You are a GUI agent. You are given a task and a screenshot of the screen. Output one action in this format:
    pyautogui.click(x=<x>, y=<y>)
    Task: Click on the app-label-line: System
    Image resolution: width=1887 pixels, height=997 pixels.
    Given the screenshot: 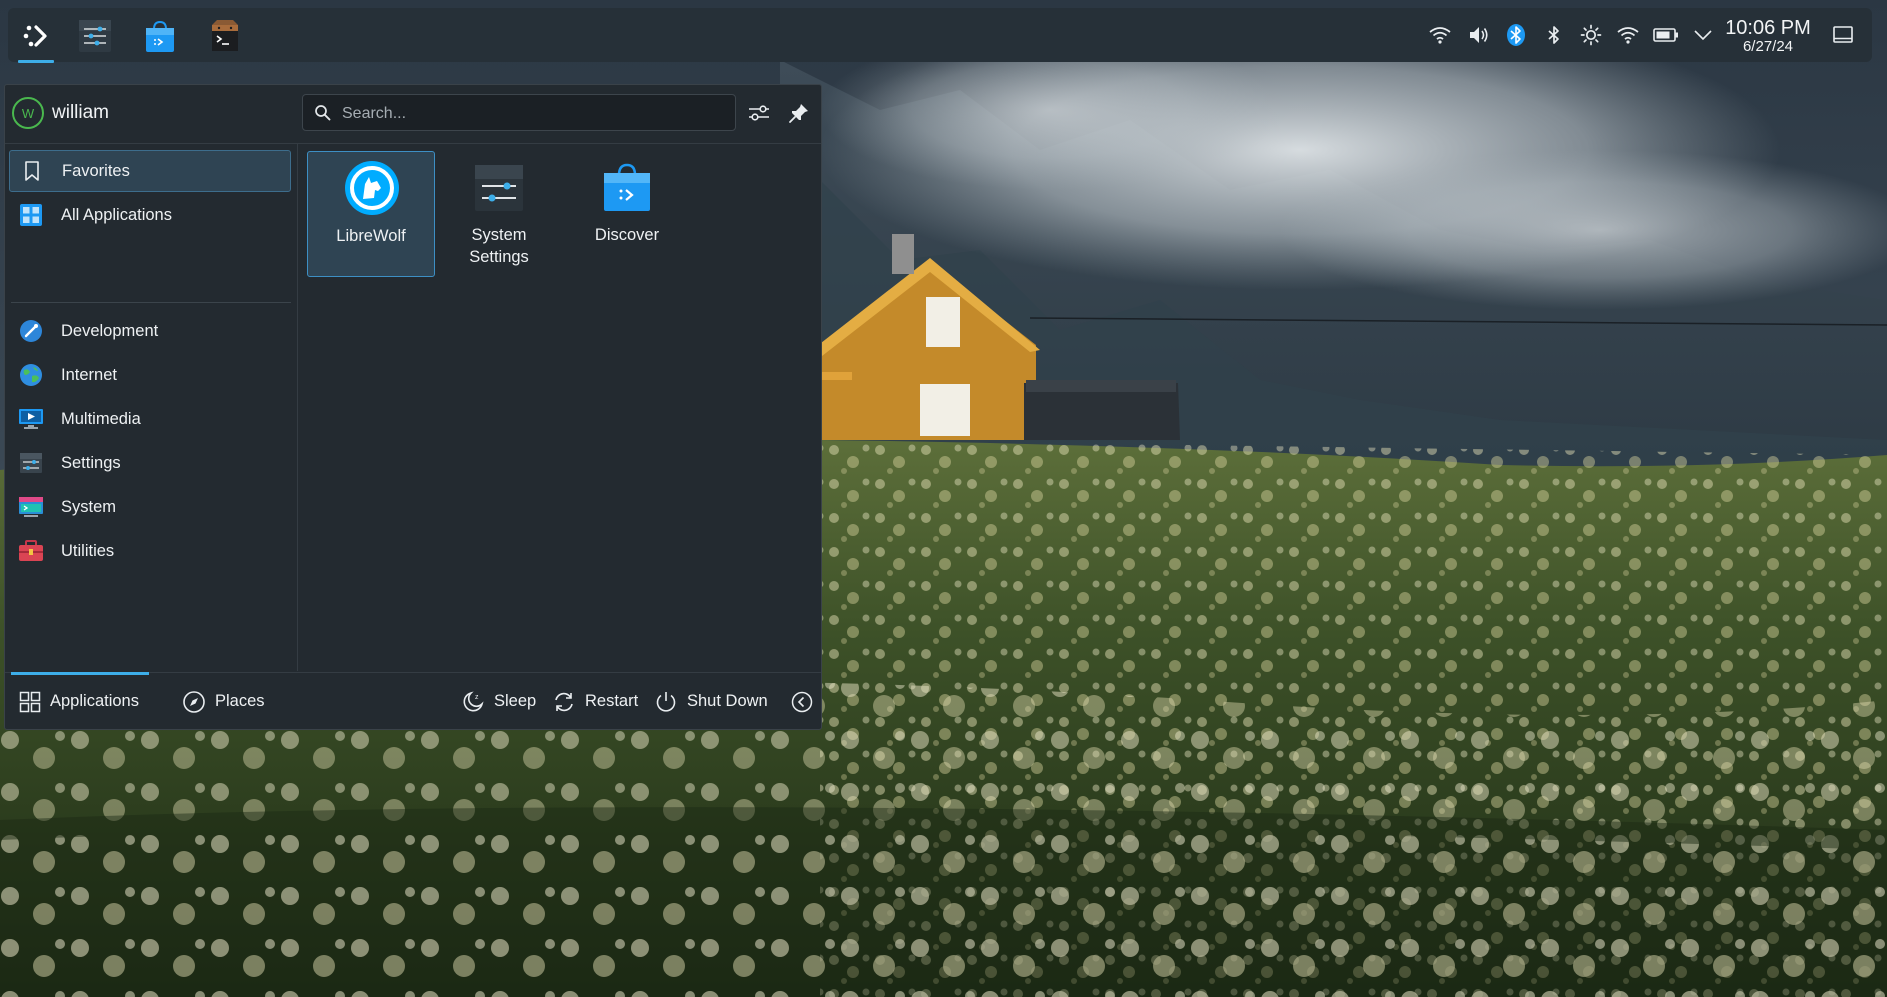 What is the action you would take?
    pyautogui.click(x=499, y=235)
    